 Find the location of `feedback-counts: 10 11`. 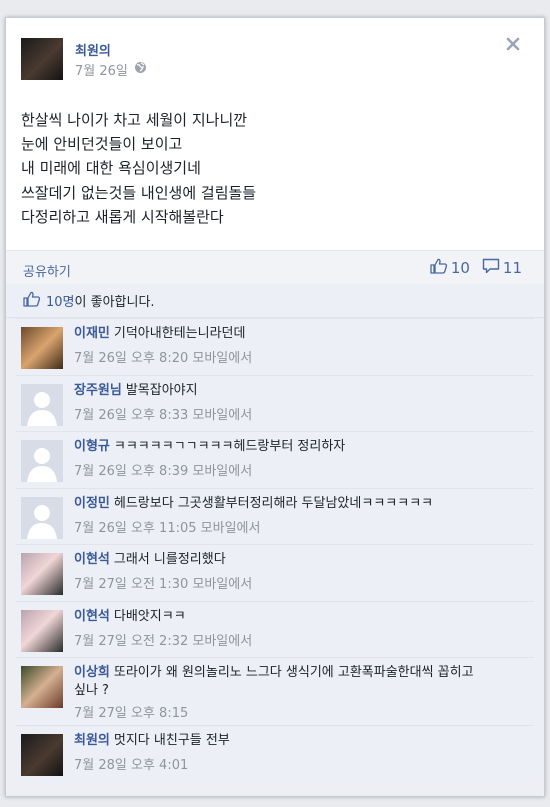

feedback-counts: 10 11 is located at coordinates (472, 268).